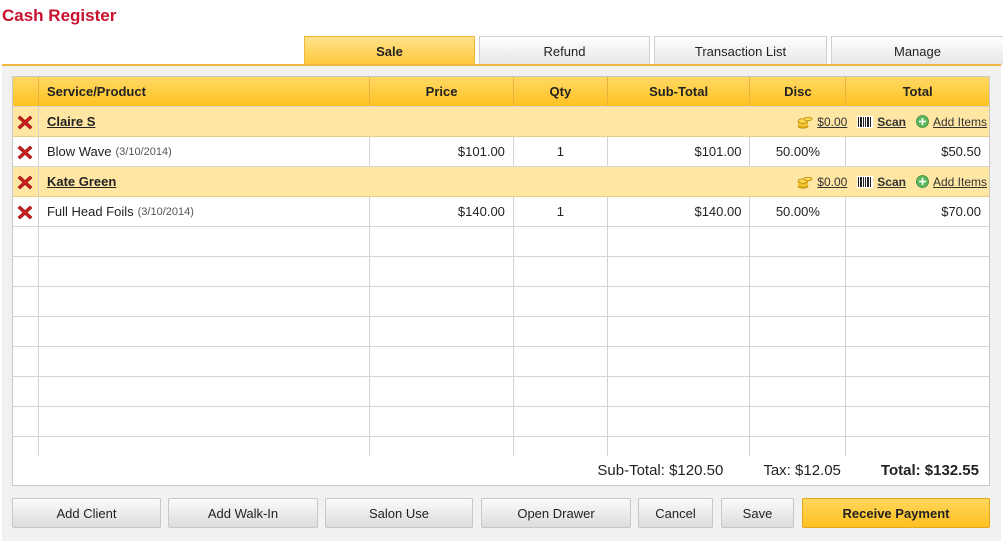 This screenshot has height=541, width=1003. Describe the element at coordinates (929, 470) in the screenshot. I see `summary-total: Total: $132.55` at that location.